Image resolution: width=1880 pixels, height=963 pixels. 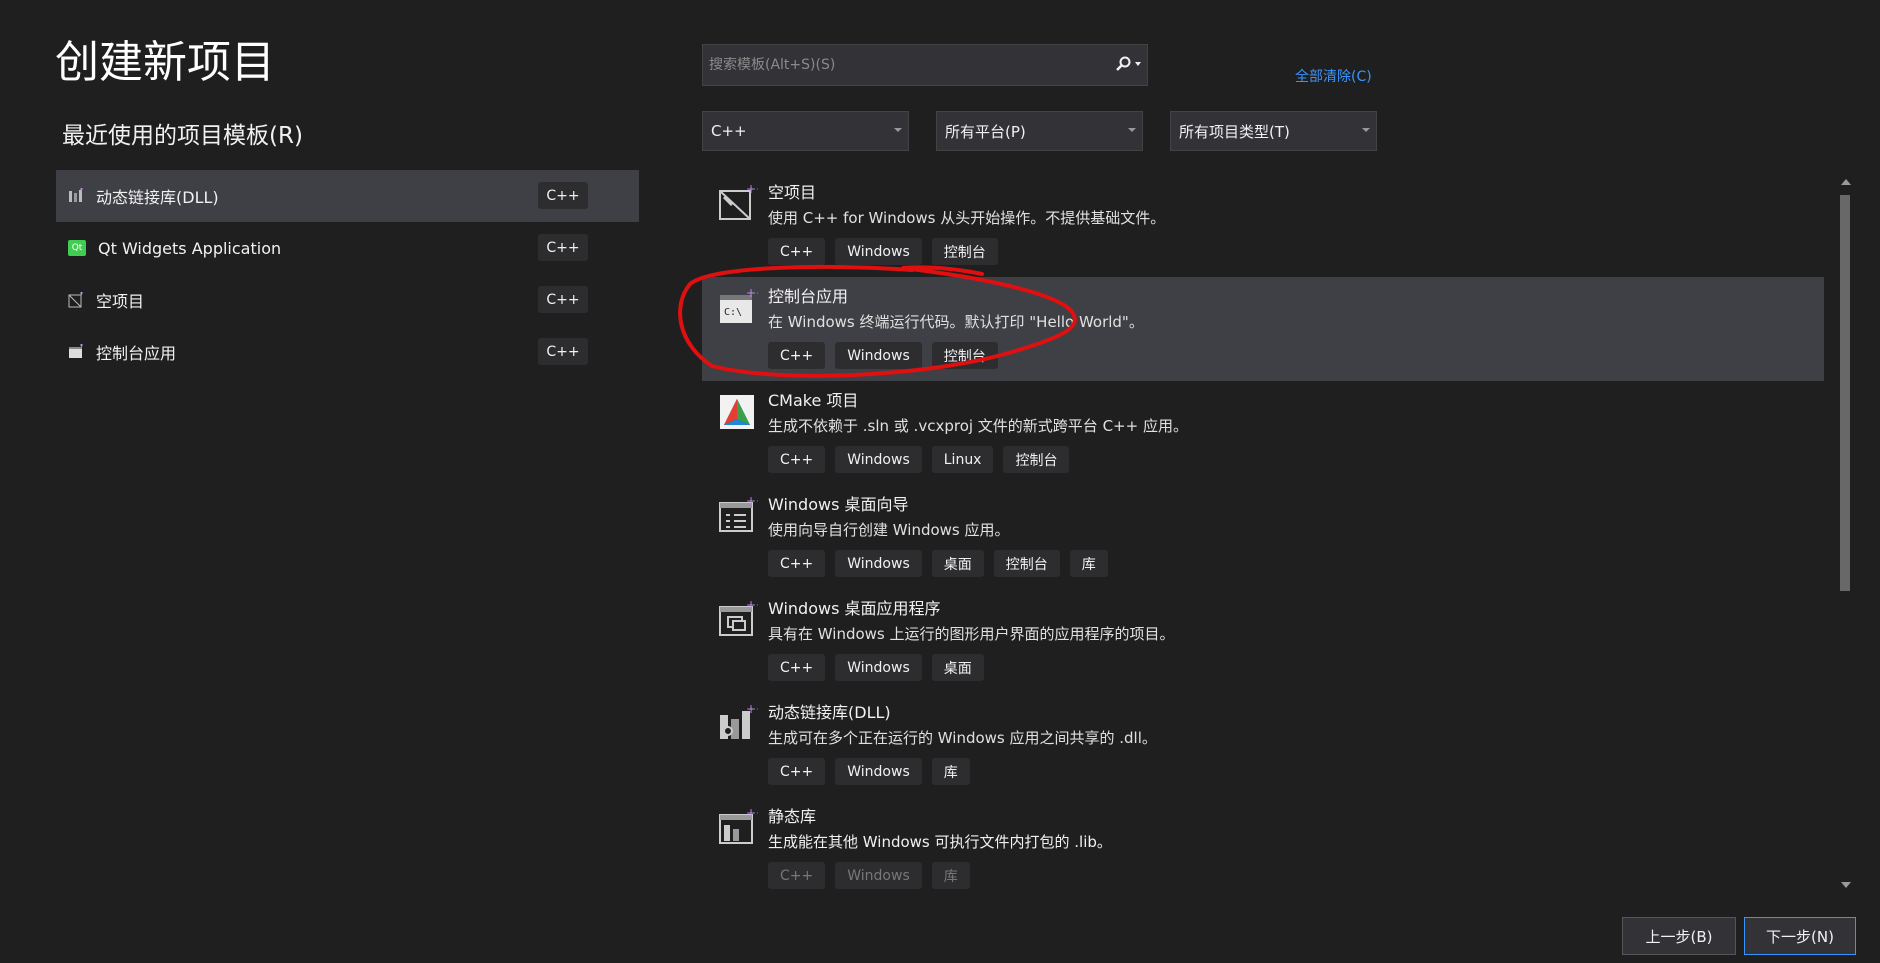 What do you see at coordinates (808, 296) in the screenshot?
I see `template-name: 控制台应用` at bounding box center [808, 296].